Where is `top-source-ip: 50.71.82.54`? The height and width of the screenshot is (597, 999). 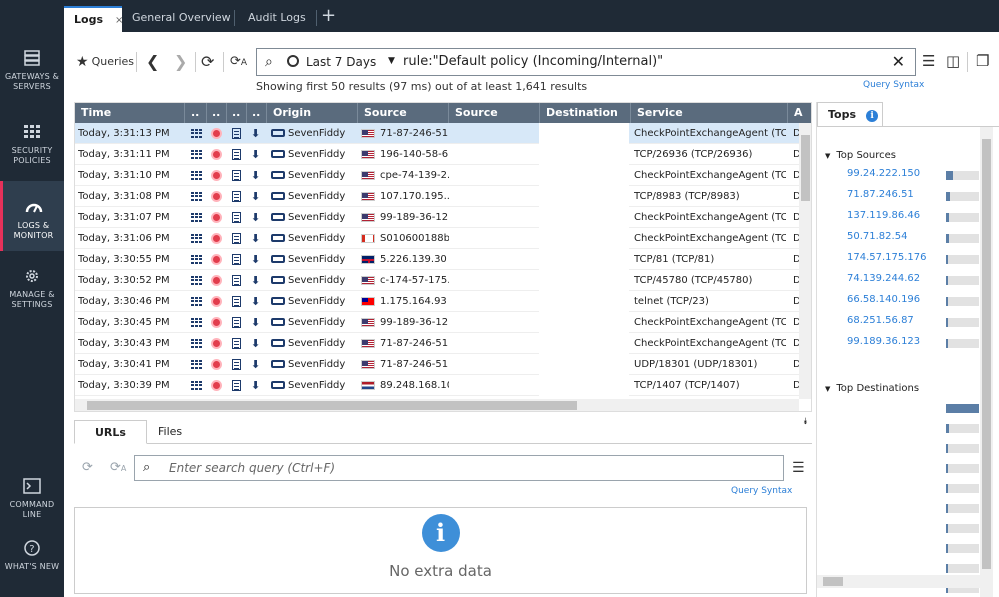 top-source-ip: 50.71.82.54 is located at coordinates (877, 236).